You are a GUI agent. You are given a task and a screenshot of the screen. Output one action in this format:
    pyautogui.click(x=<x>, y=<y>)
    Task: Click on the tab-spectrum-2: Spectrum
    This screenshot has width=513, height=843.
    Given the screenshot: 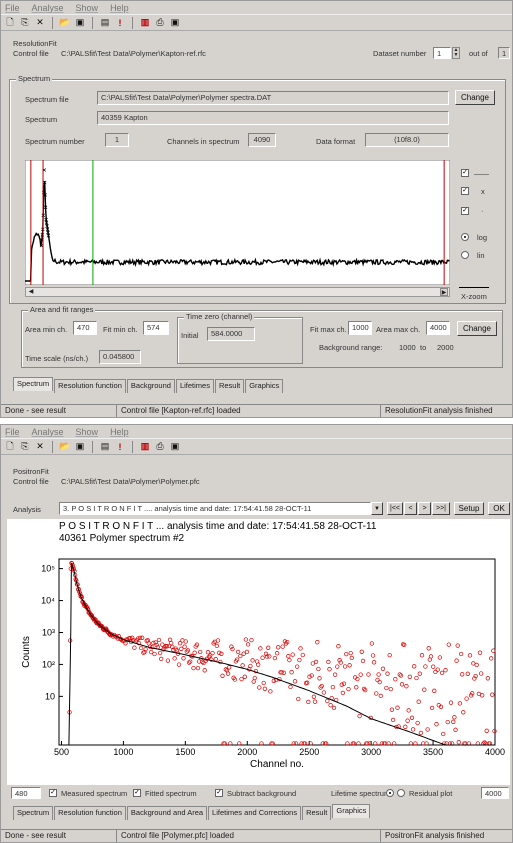 What is the action you would take?
    pyautogui.click(x=33, y=813)
    